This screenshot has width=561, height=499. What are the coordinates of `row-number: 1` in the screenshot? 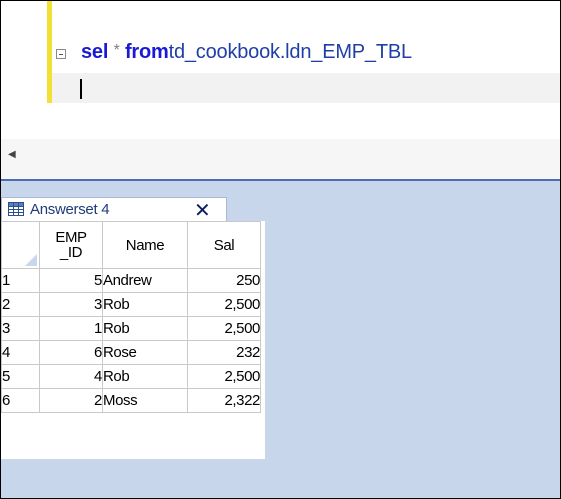 It's located at (20, 280).